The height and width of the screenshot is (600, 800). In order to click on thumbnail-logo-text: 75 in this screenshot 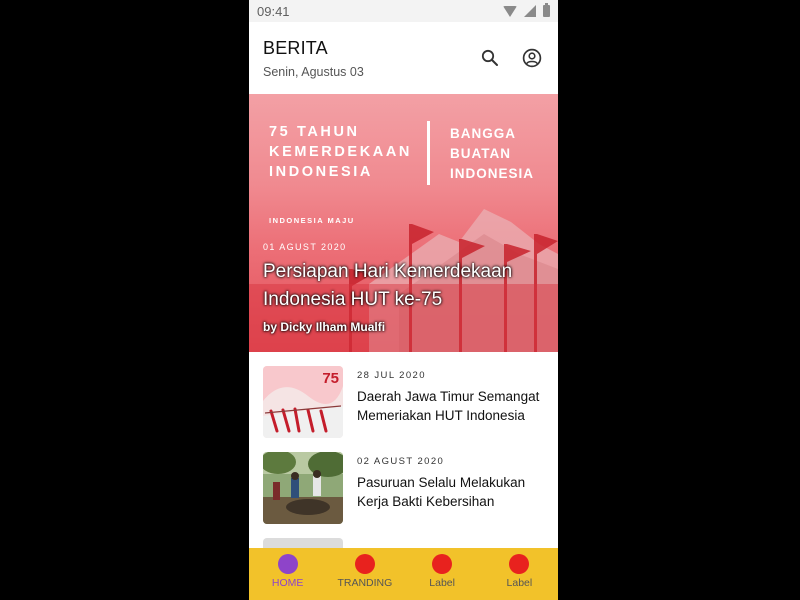, I will do `click(330, 378)`.